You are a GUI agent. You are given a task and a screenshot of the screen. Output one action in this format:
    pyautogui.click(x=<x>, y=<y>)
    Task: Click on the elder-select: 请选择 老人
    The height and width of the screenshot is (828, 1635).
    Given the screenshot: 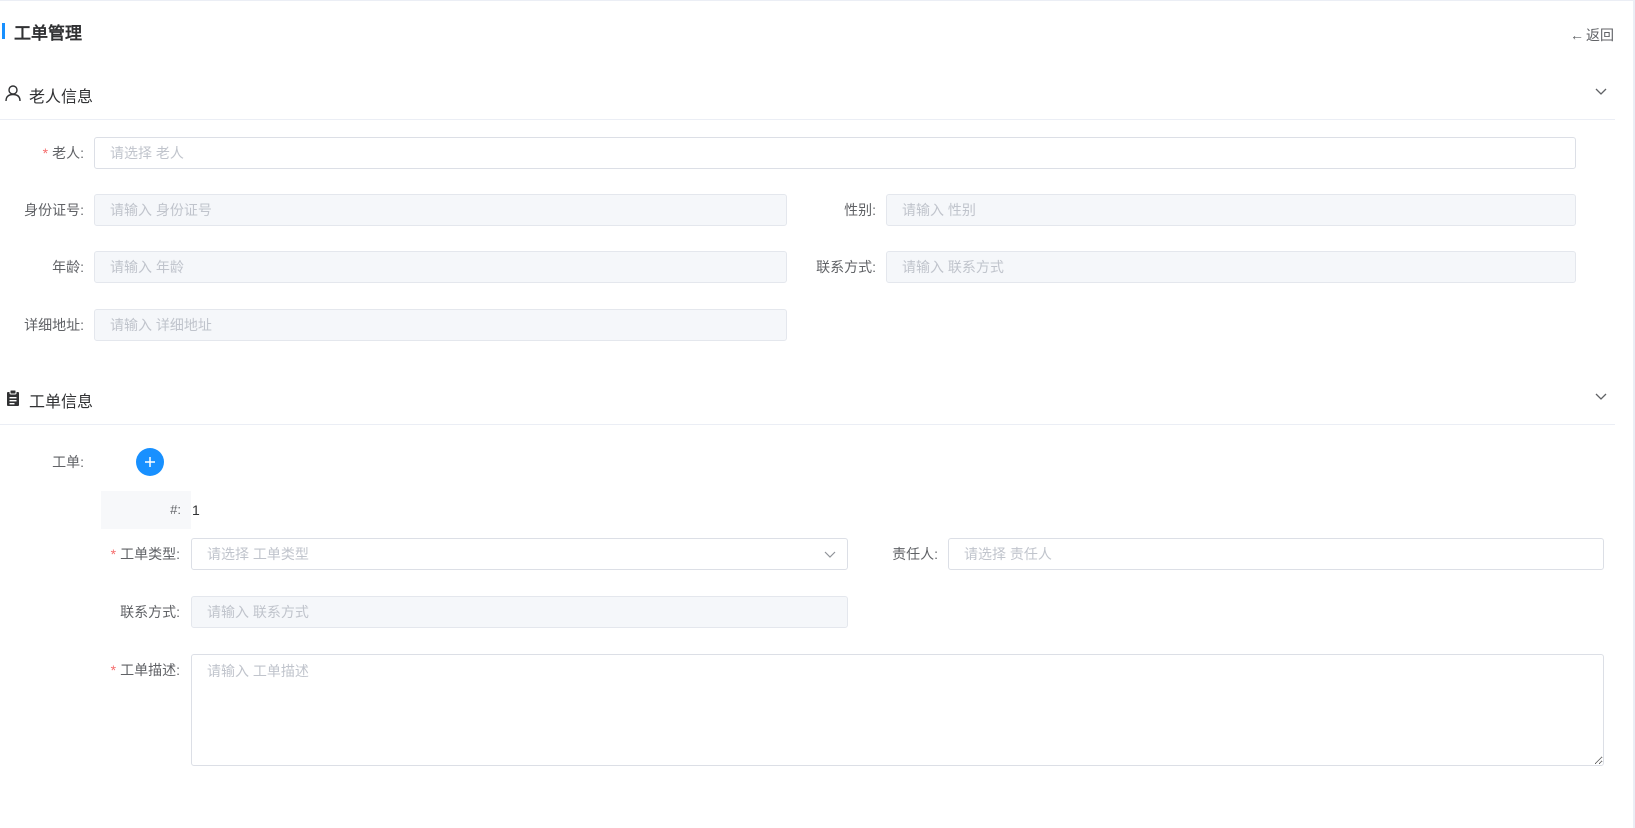 What is the action you would take?
    pyautogui.click(x=835, y=153)
    